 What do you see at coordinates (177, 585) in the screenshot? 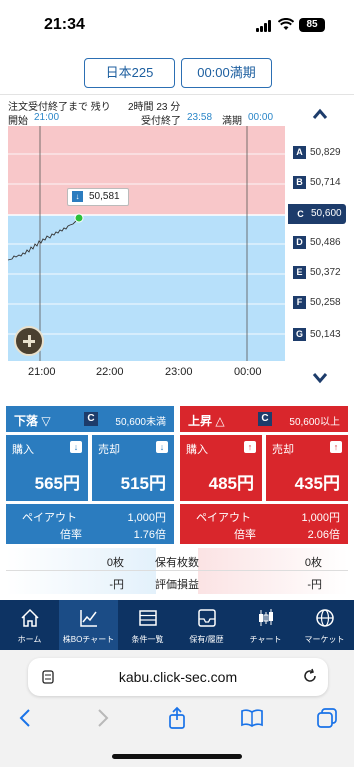
I see `pnl-label: 評価損益` at bounding box center [177, 585].